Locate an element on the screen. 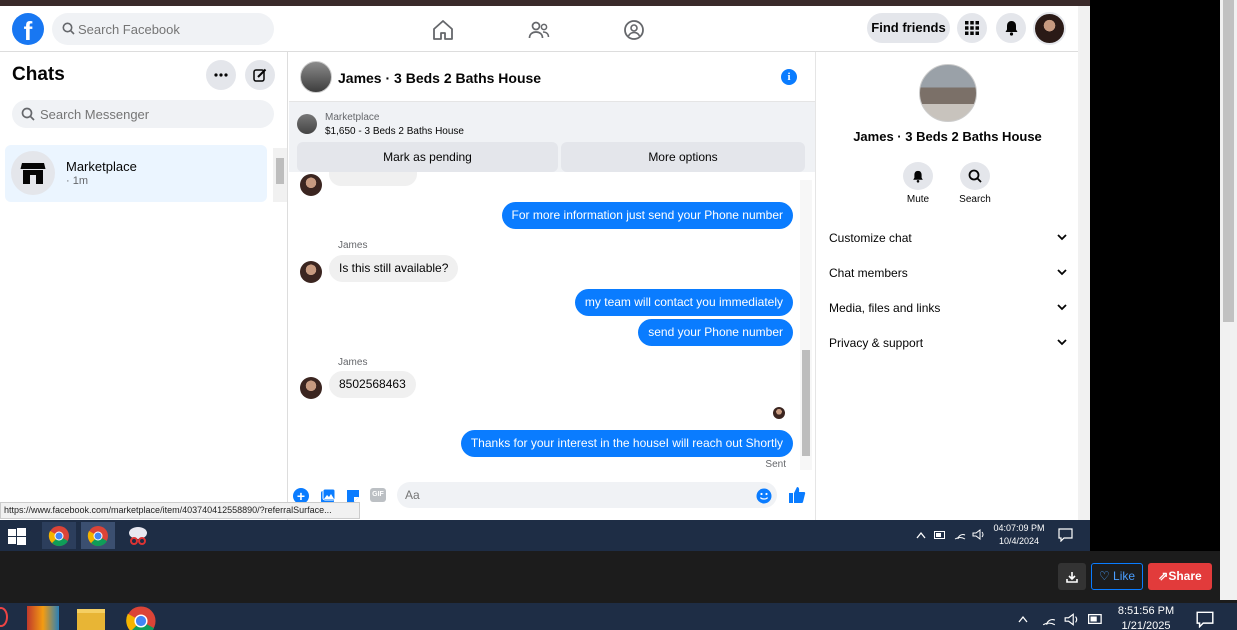  outer-clock: 8:51:56 PM 1/21/2025 is located at coordinates (1146, 617).